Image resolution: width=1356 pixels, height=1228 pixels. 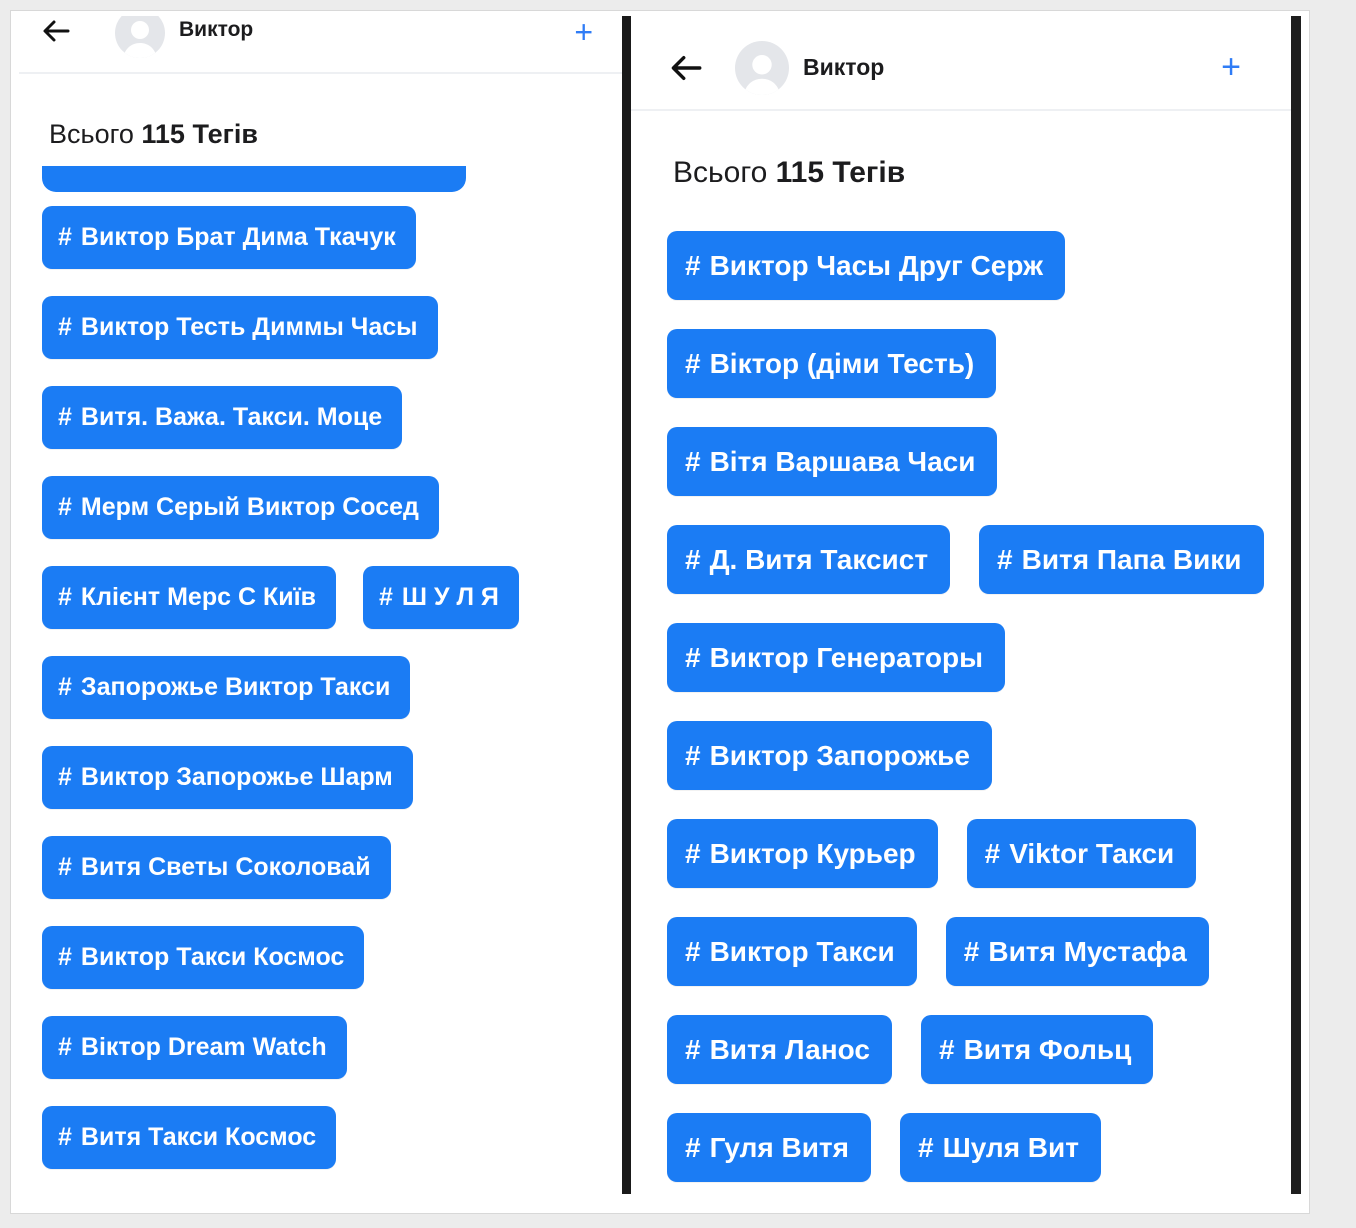 I want to click on tag-chip: # Віктор Dream Watch, so click(x=194, y=1047).